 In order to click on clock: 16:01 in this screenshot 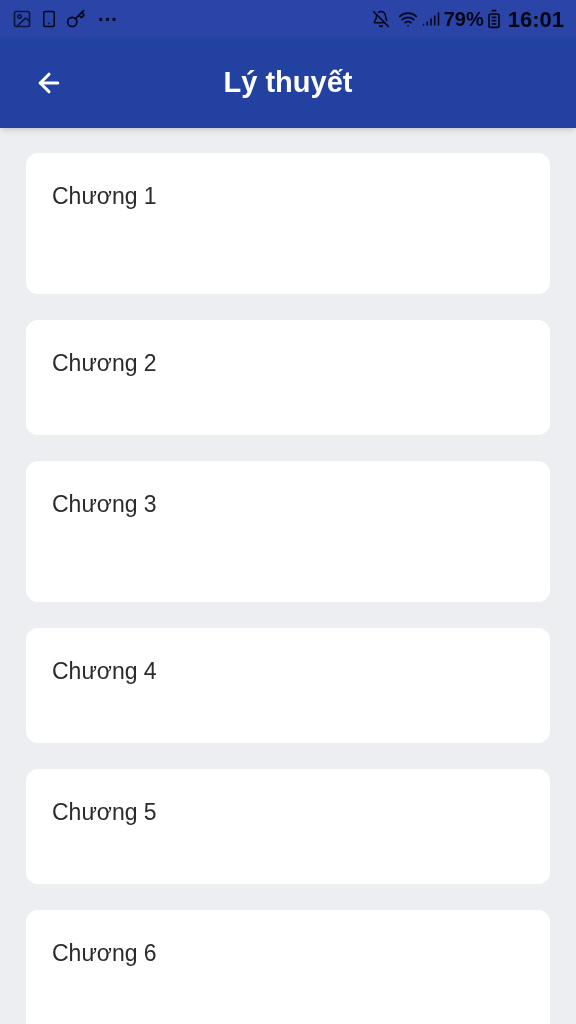, I will do `click(535, 19)`.